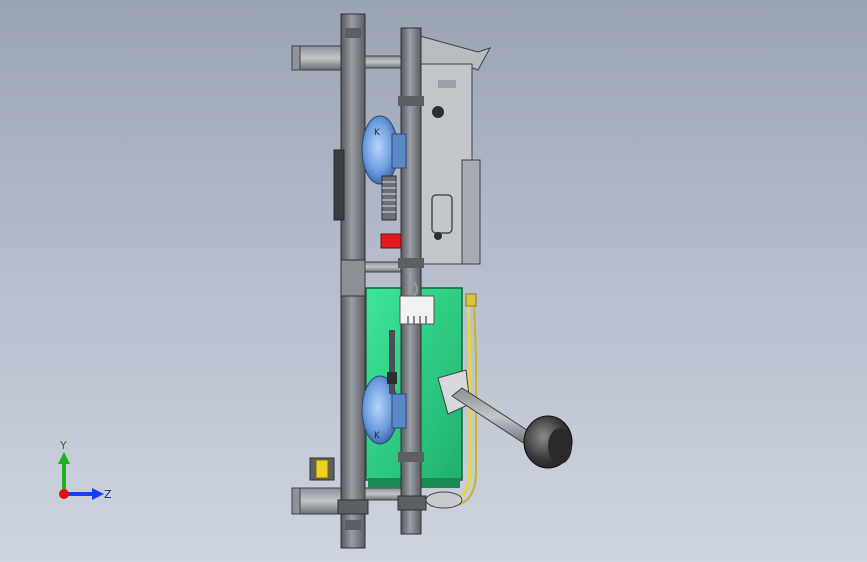 This screenshot has width=867, height=562. I want to click on y-arrow-head, so click(64, 458).